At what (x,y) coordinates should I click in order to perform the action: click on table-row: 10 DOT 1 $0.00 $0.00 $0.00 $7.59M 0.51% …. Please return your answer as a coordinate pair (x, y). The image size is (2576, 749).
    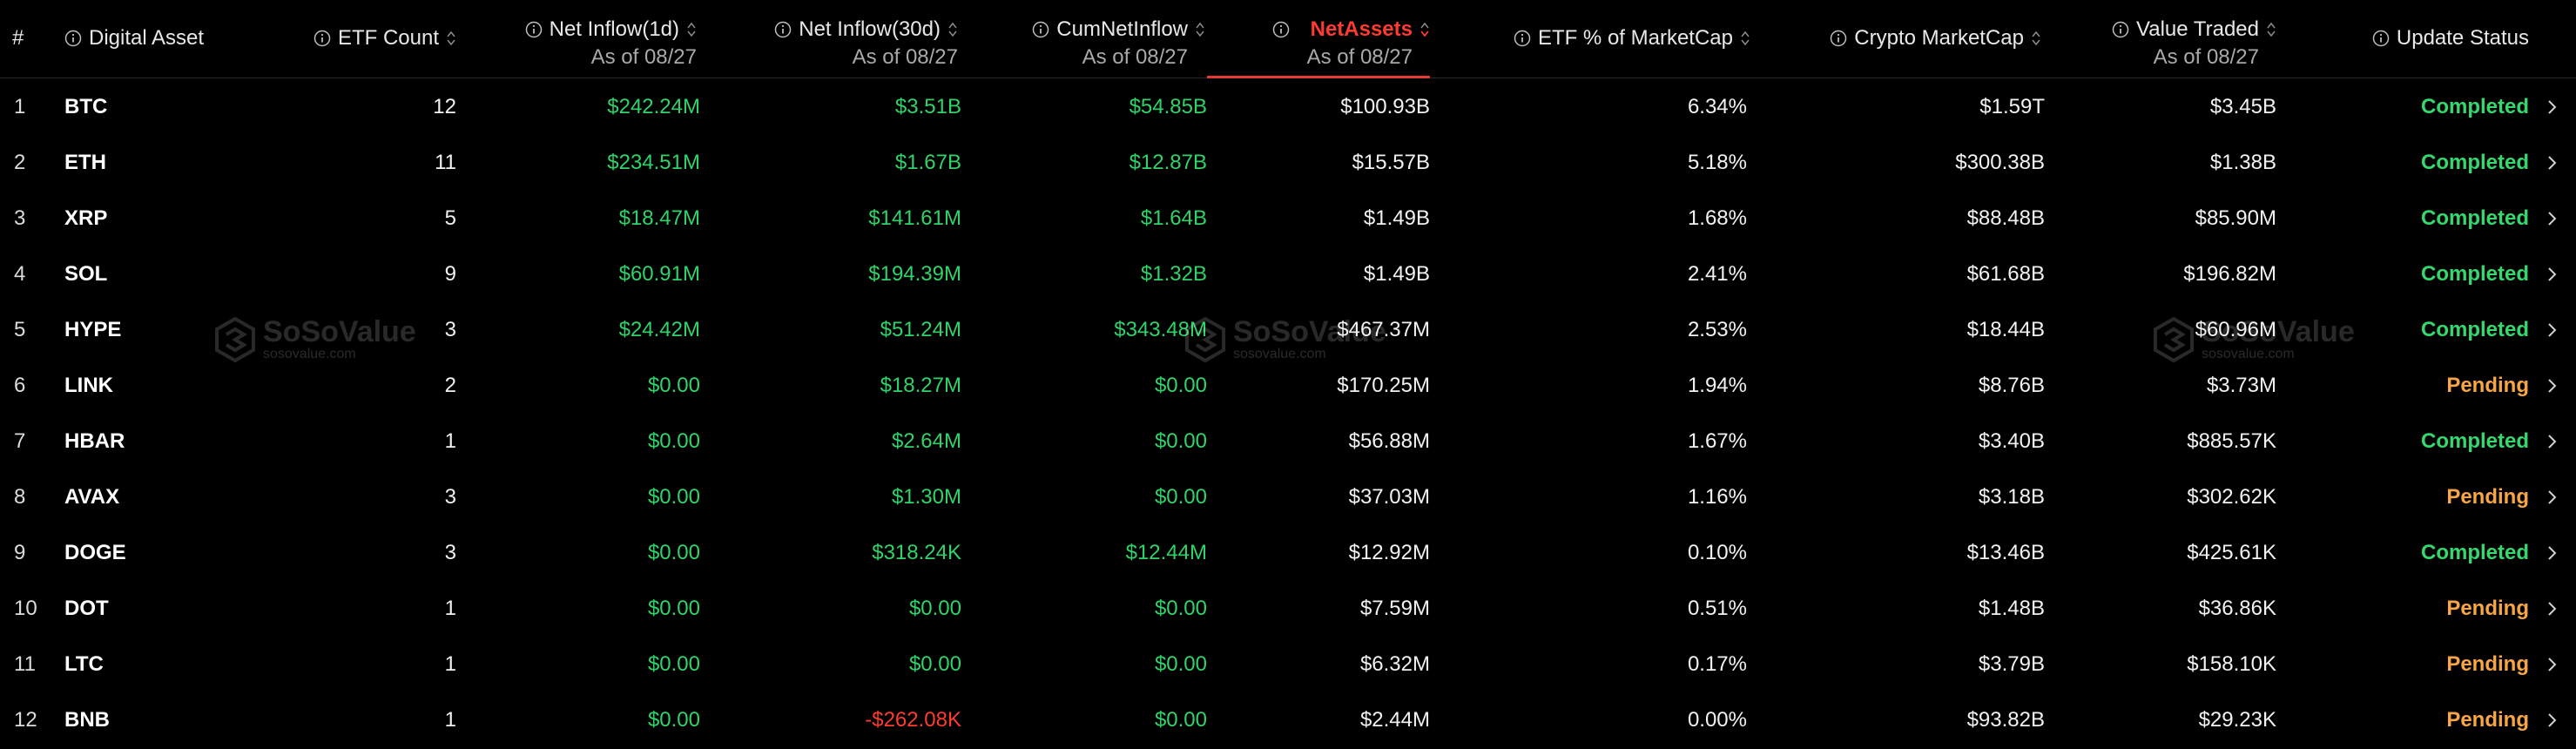
    Looking at the image, I should click on (1288, 609).